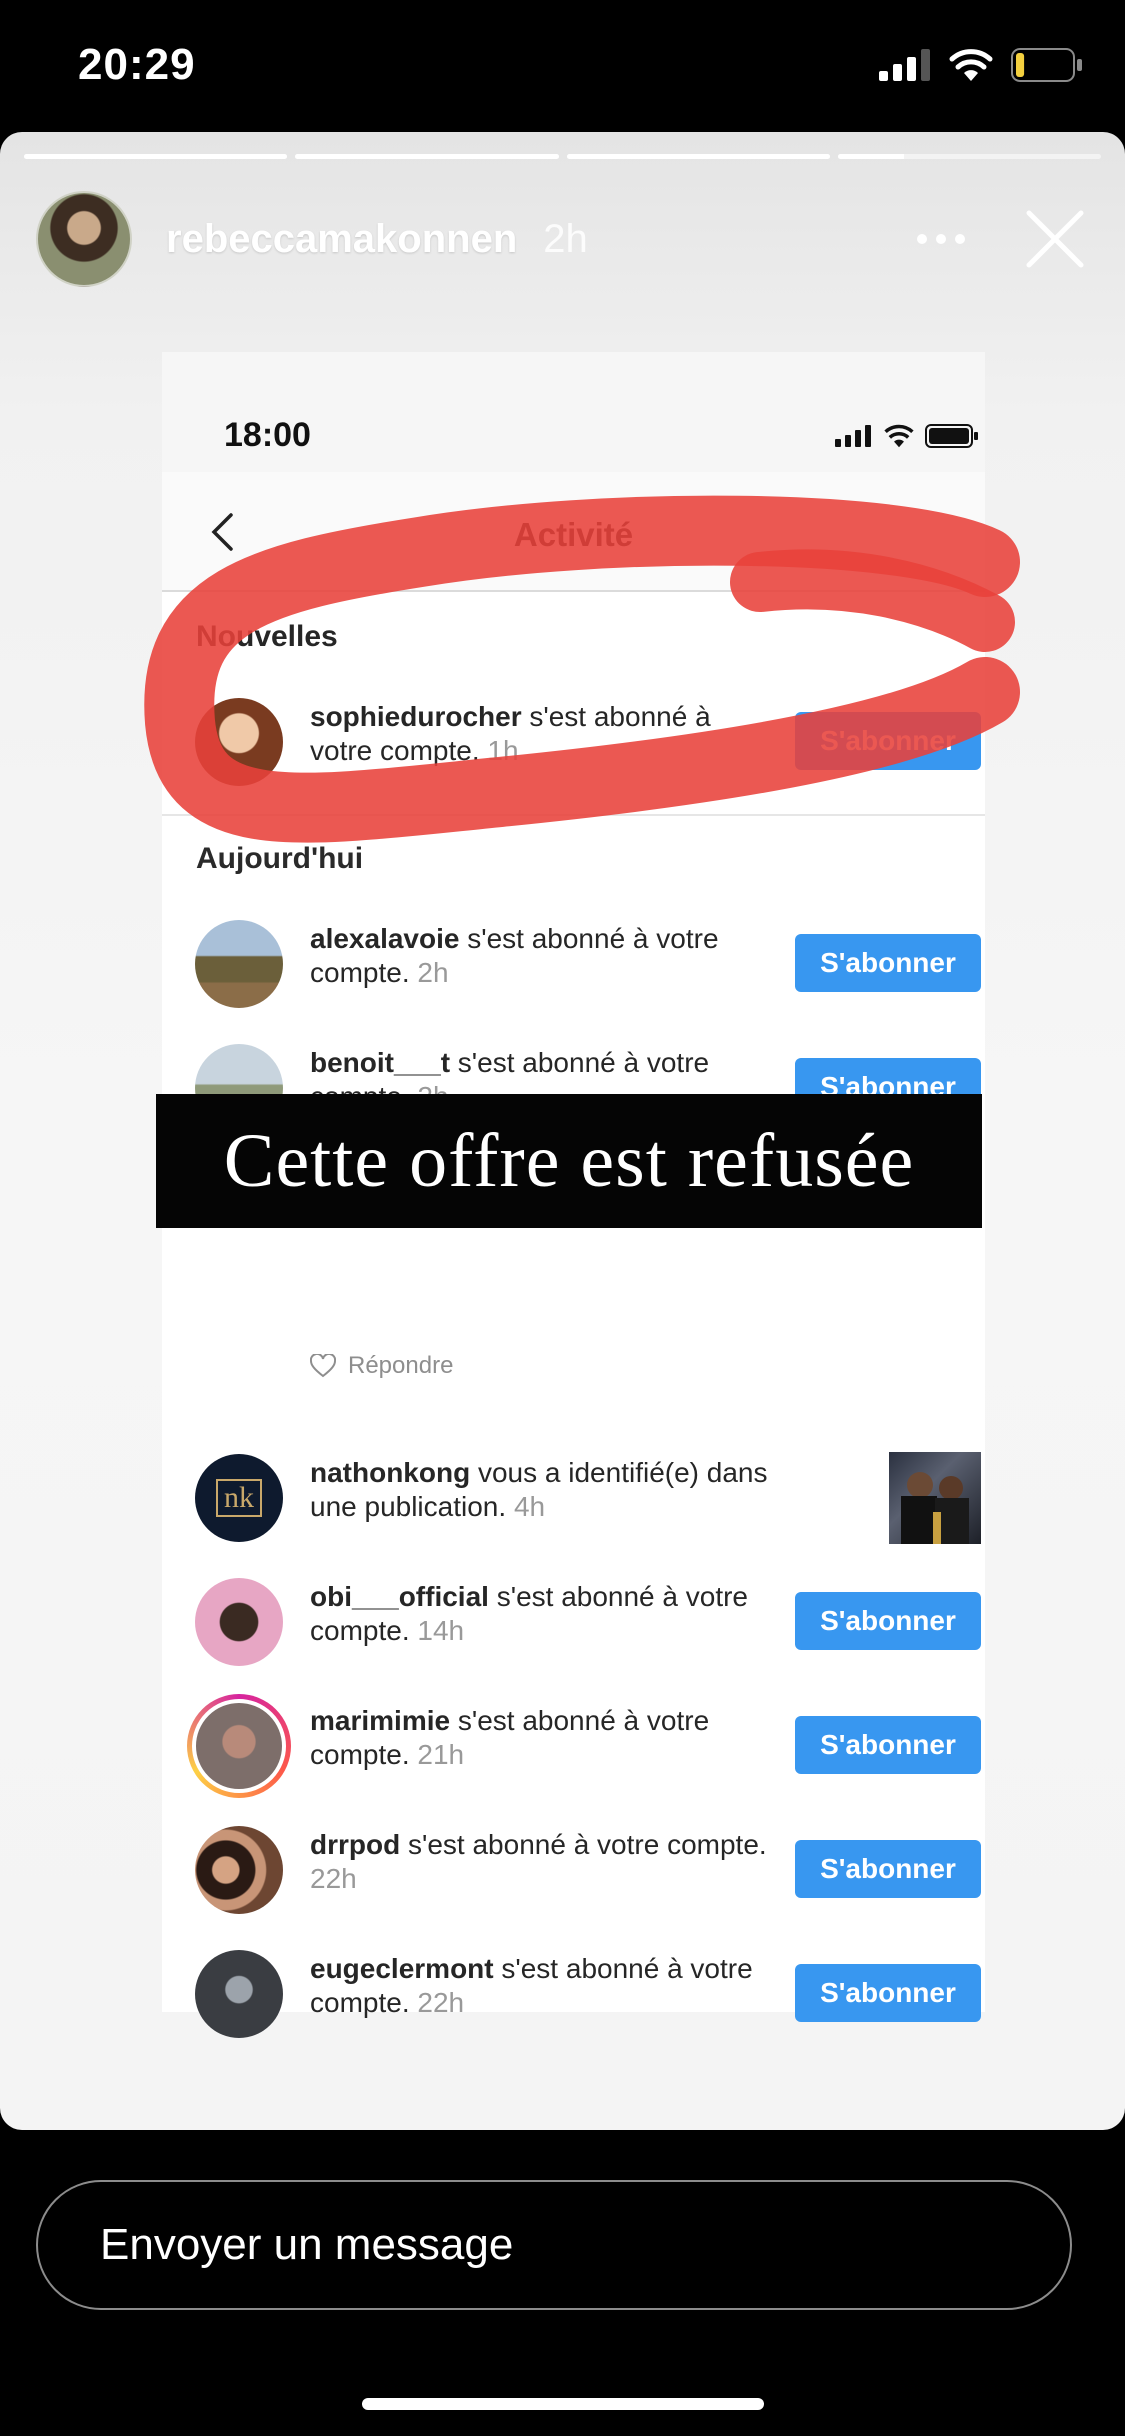  Describe the element at coordinates (401, 1365) in the screenshot. I see `reply-label: Répondre` at that location.